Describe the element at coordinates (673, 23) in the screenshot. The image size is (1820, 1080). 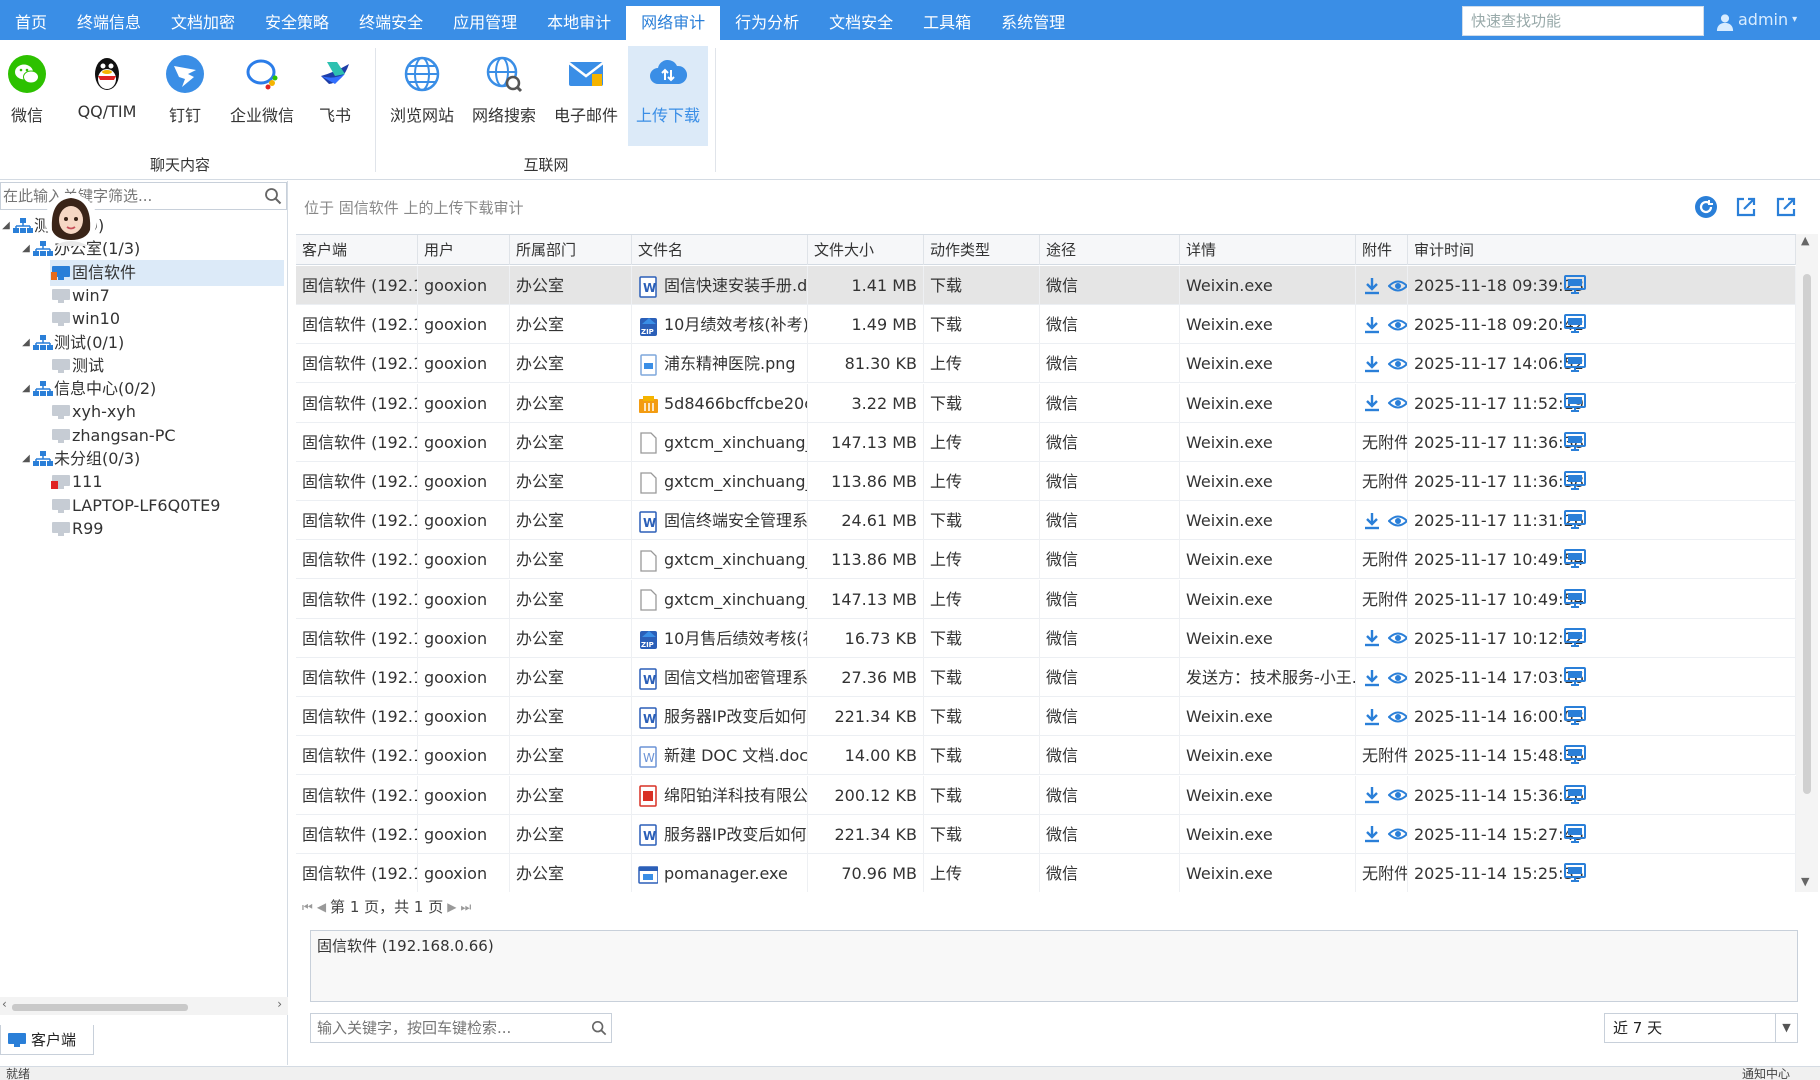
I see `nav-tab: 网络审计` at that location.